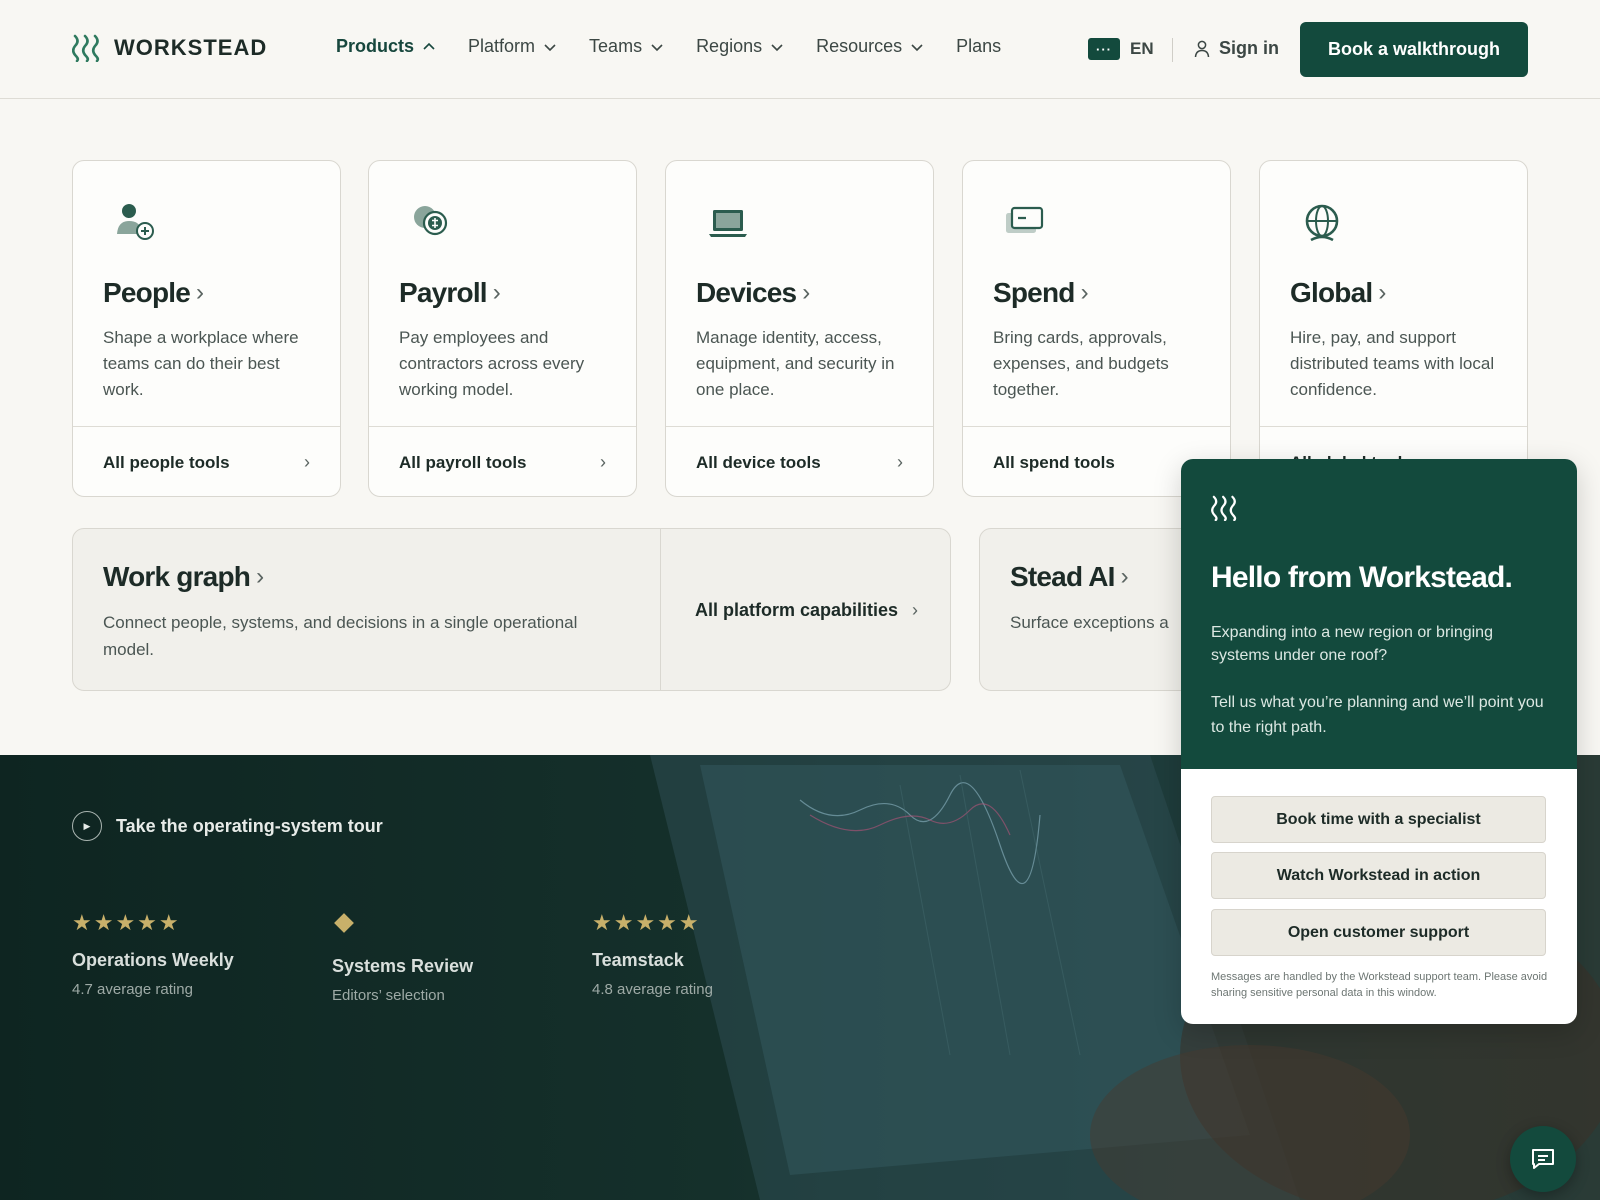 The image size is (1600, 1200). Describe the element at coordinates (1025, 219) in the screenshot. I see `card-icon` at that location.